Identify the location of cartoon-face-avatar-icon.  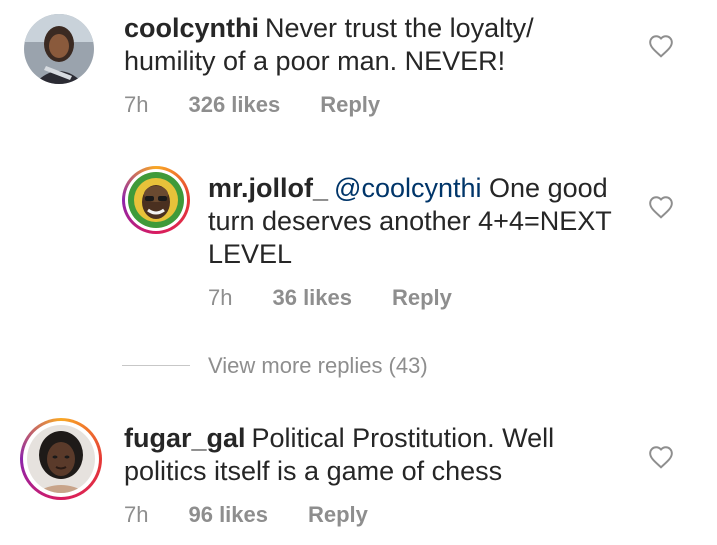
(156, 200).